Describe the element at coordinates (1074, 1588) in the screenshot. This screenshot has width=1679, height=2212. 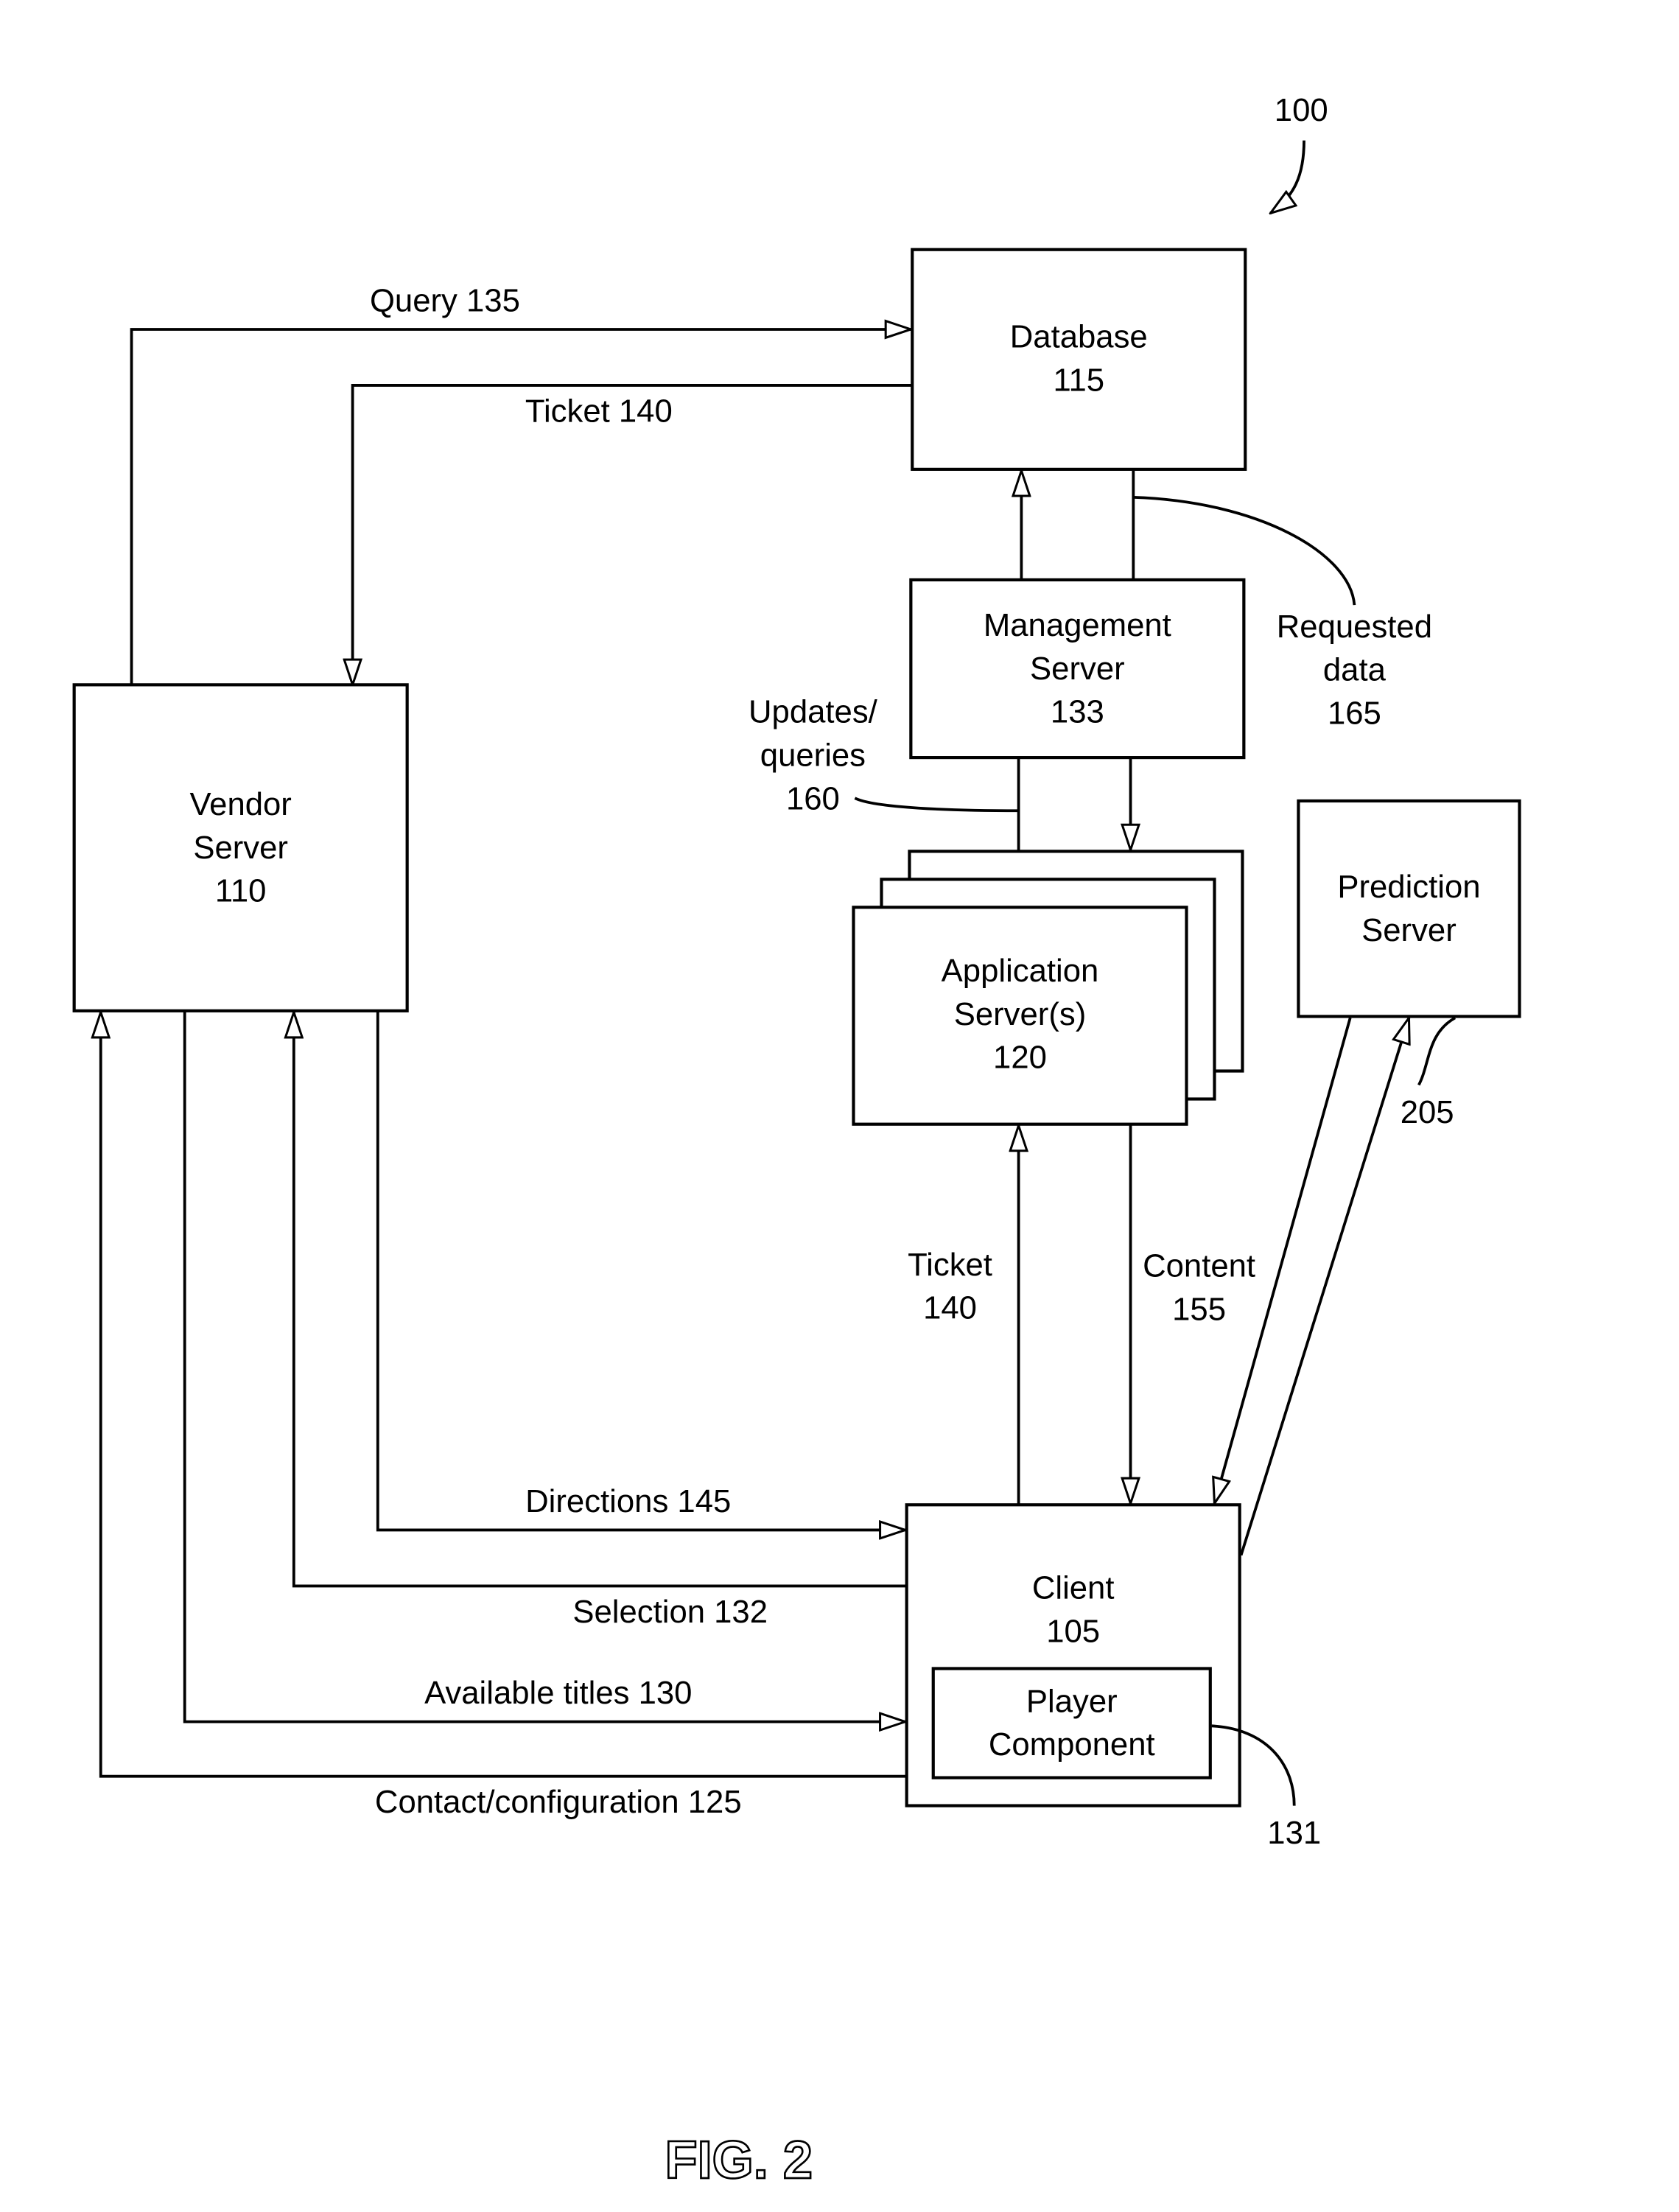
I see `client-label: Client` at that location.